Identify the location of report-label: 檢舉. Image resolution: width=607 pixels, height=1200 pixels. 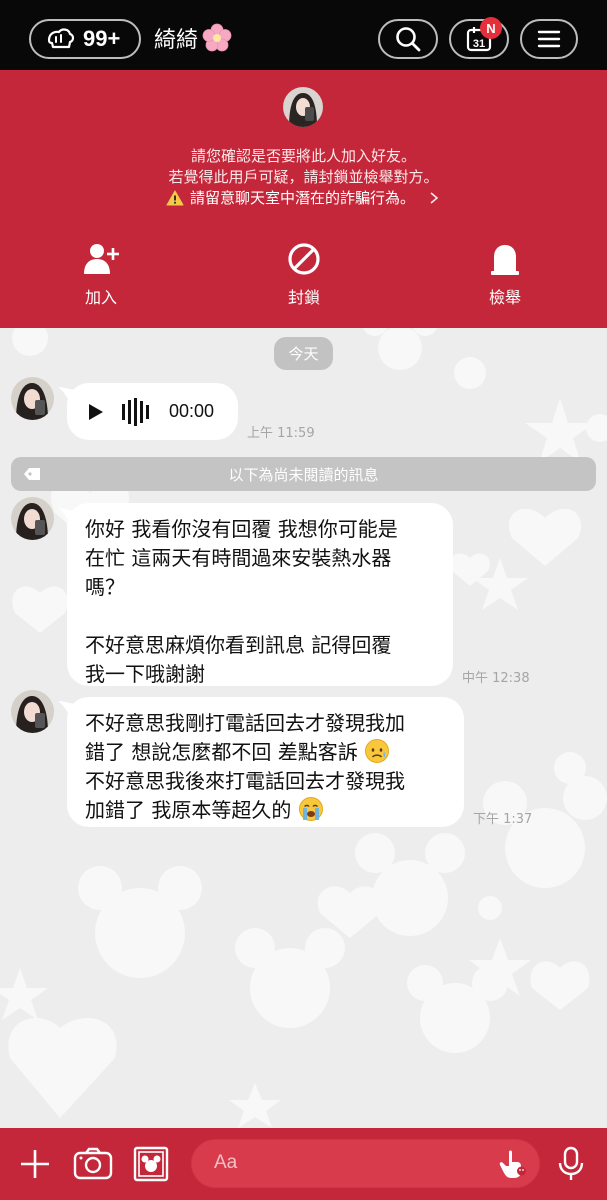
(504, 297).